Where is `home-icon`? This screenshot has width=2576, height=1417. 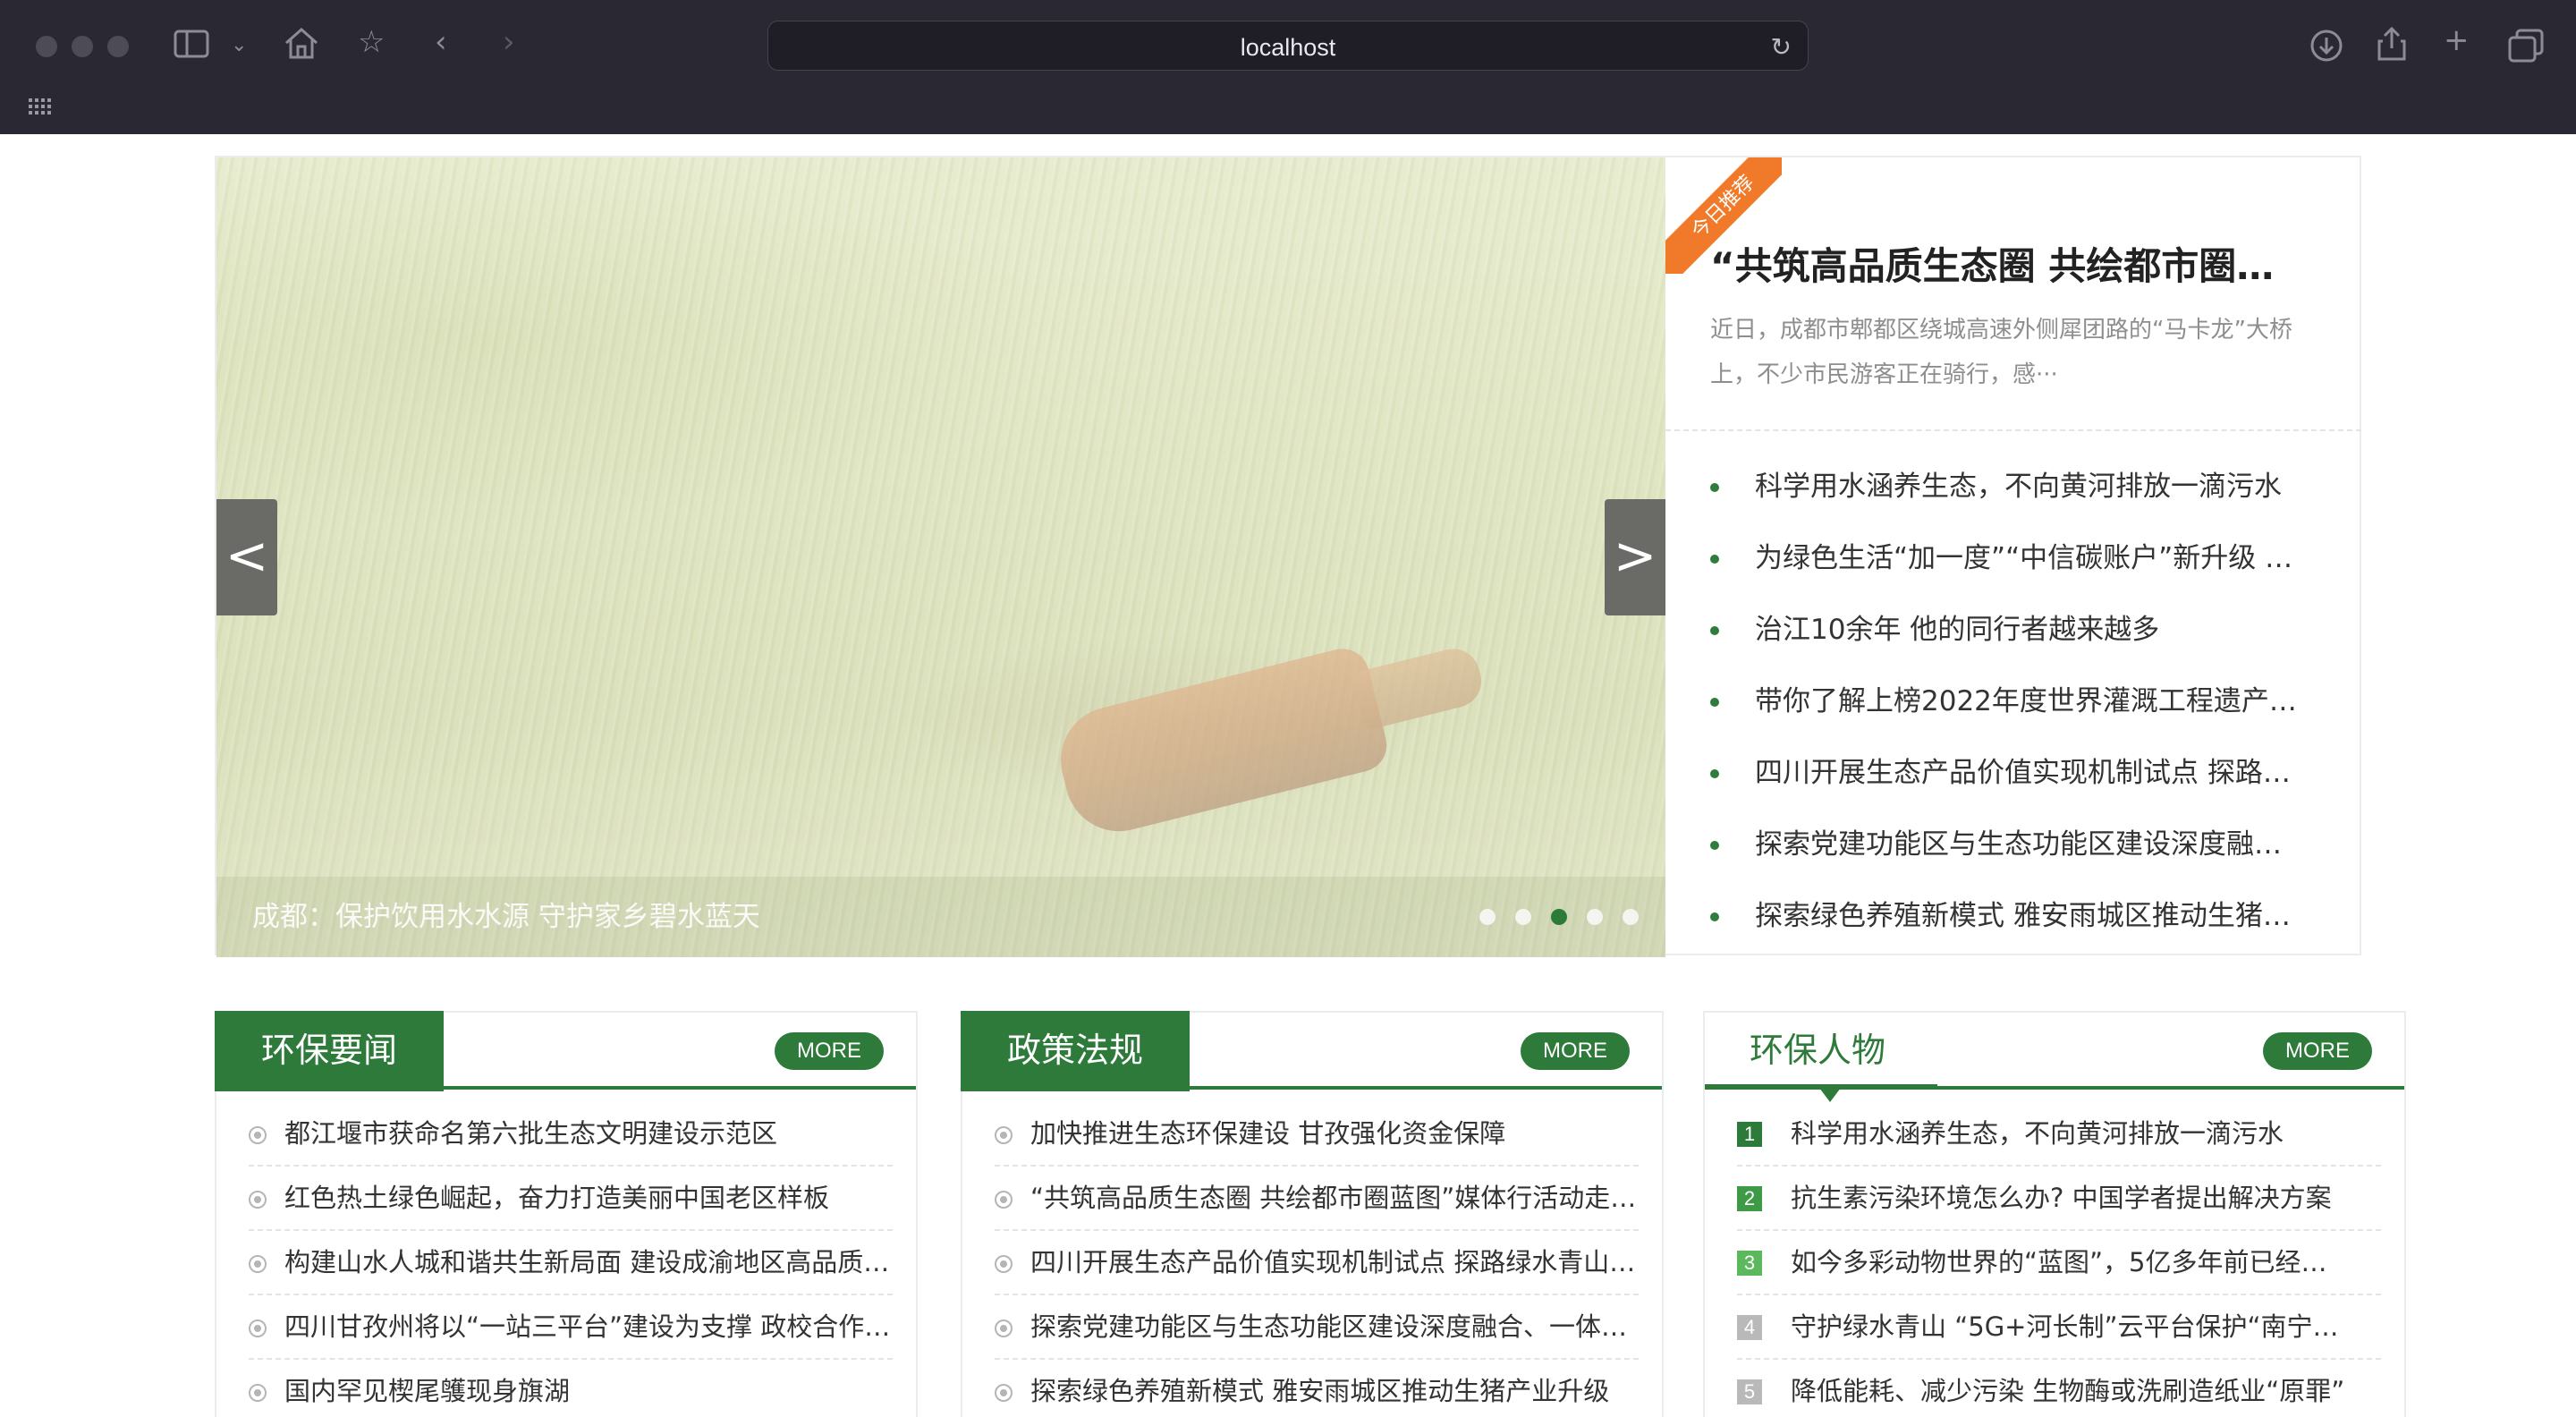 home-icon is located at coordinates (301, 46).